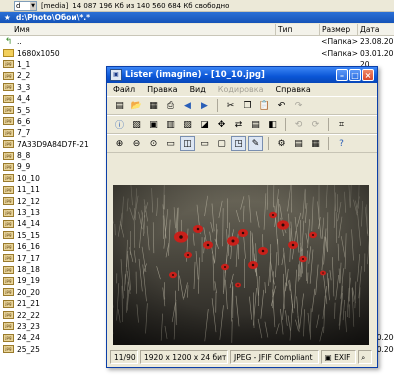 The width and height of the screenshot is (394, 377). I want to click on fit-window-icon: ◫, so click(187, 143).